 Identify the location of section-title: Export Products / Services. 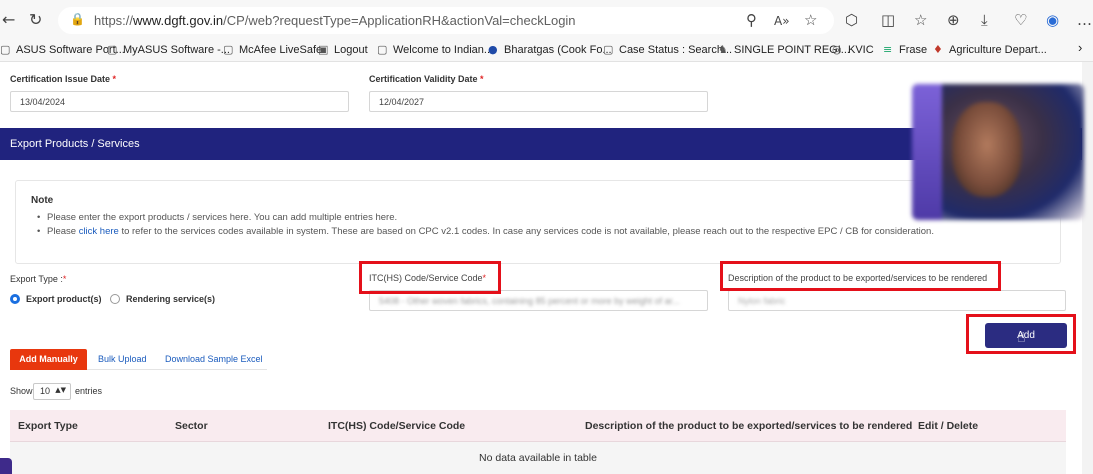
(75, 144).